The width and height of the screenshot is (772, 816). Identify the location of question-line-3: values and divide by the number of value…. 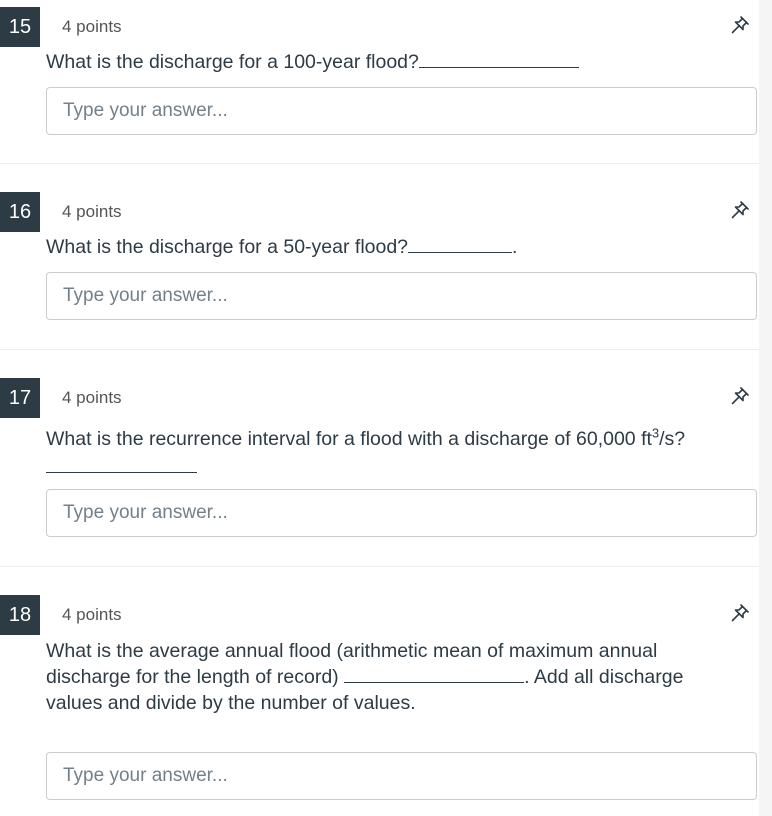
(231, 703).